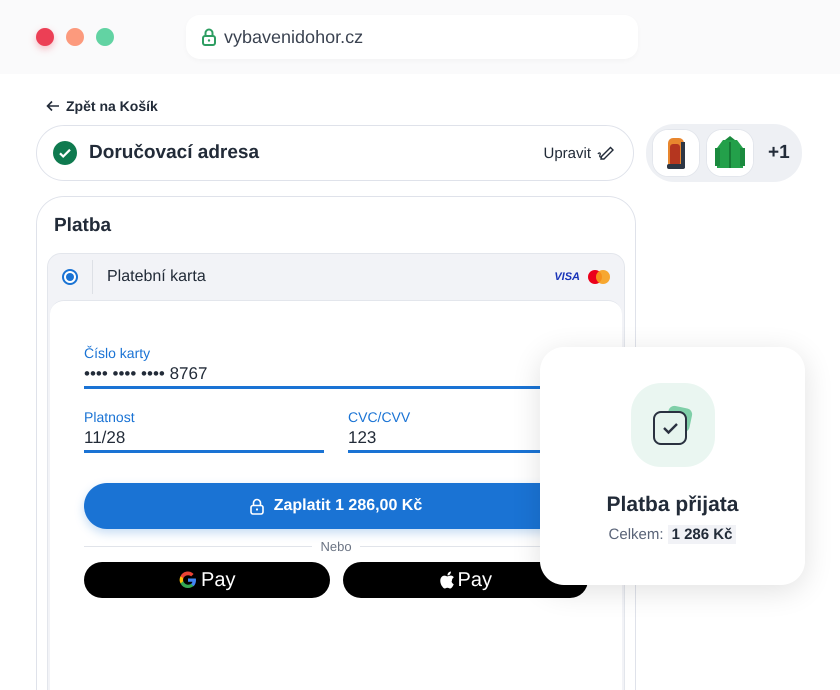 The height and width of the screenshot is (690, 840). Describe the element at coordinates (702, 534) in the screenshot. I see `total-amount: 1 286 Kč` at that location.